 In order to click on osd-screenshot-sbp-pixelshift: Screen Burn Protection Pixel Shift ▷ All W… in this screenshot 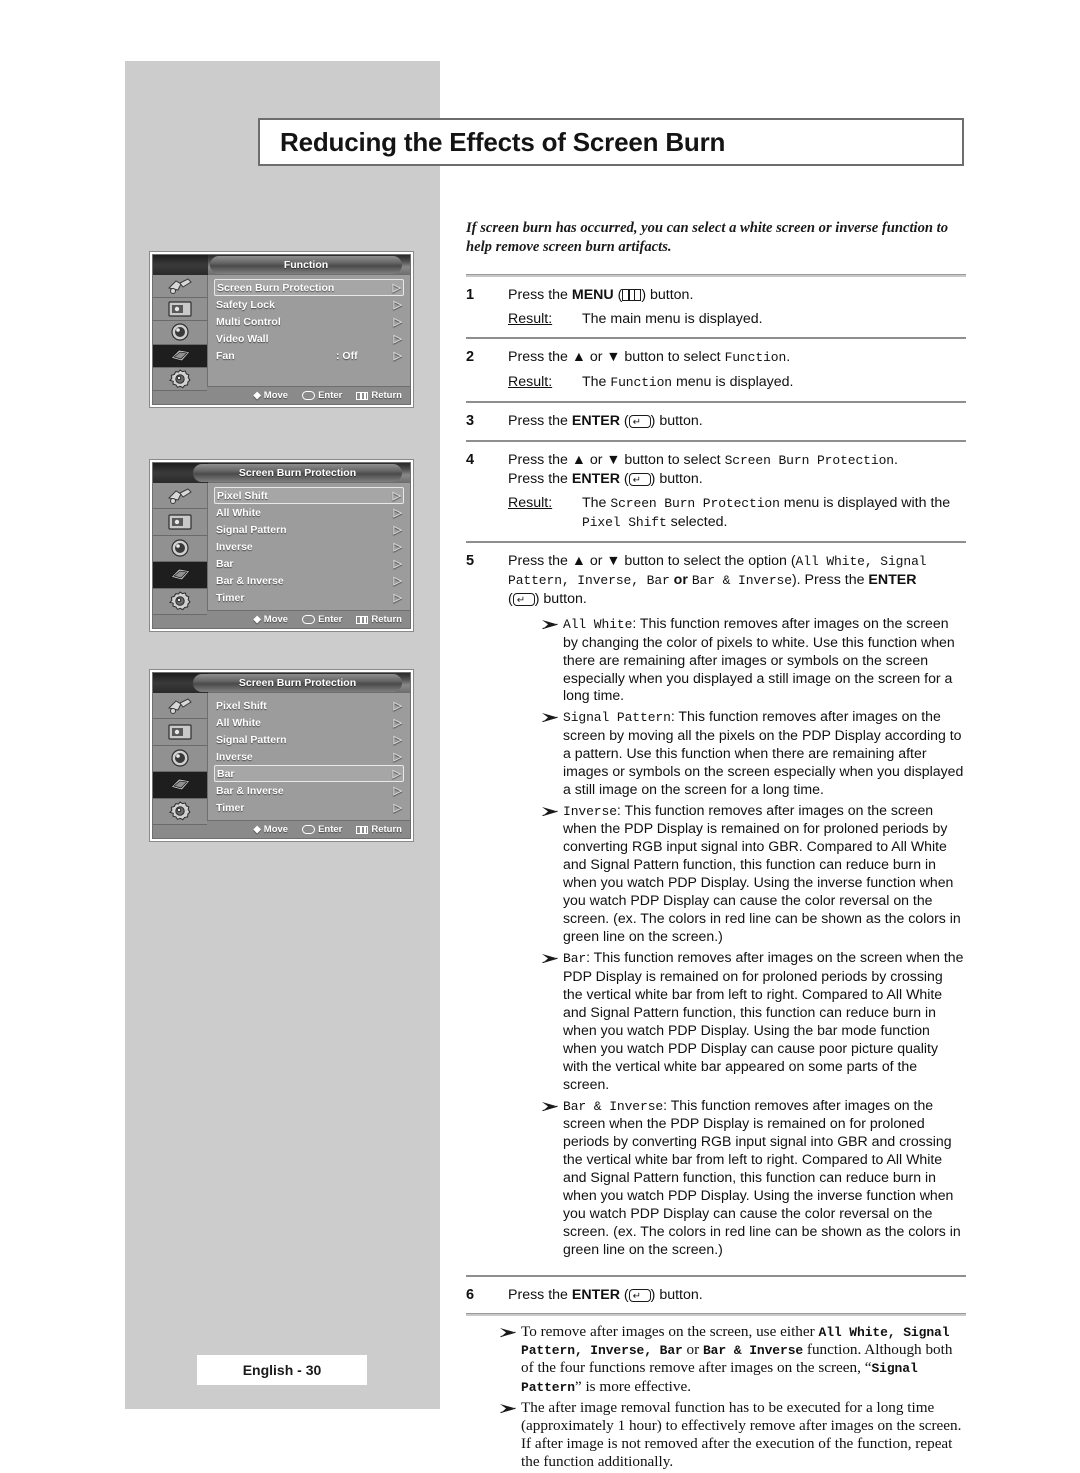, I will do `click(281, 545)`.